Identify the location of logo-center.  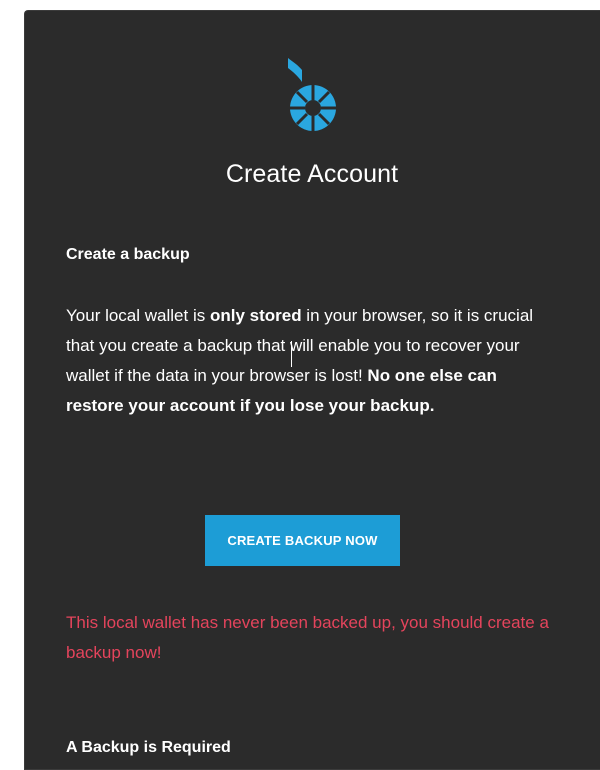
(313, 108).